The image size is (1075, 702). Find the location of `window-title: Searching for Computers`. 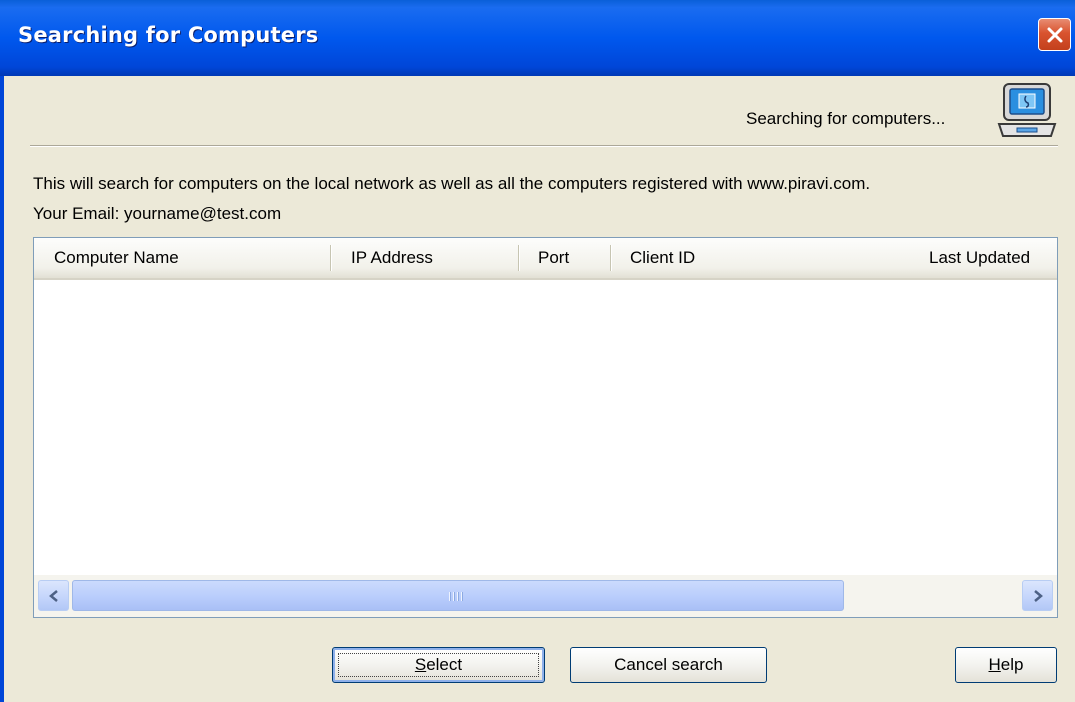

window-title: Searching for Computers is located at coordinates (168, 35).